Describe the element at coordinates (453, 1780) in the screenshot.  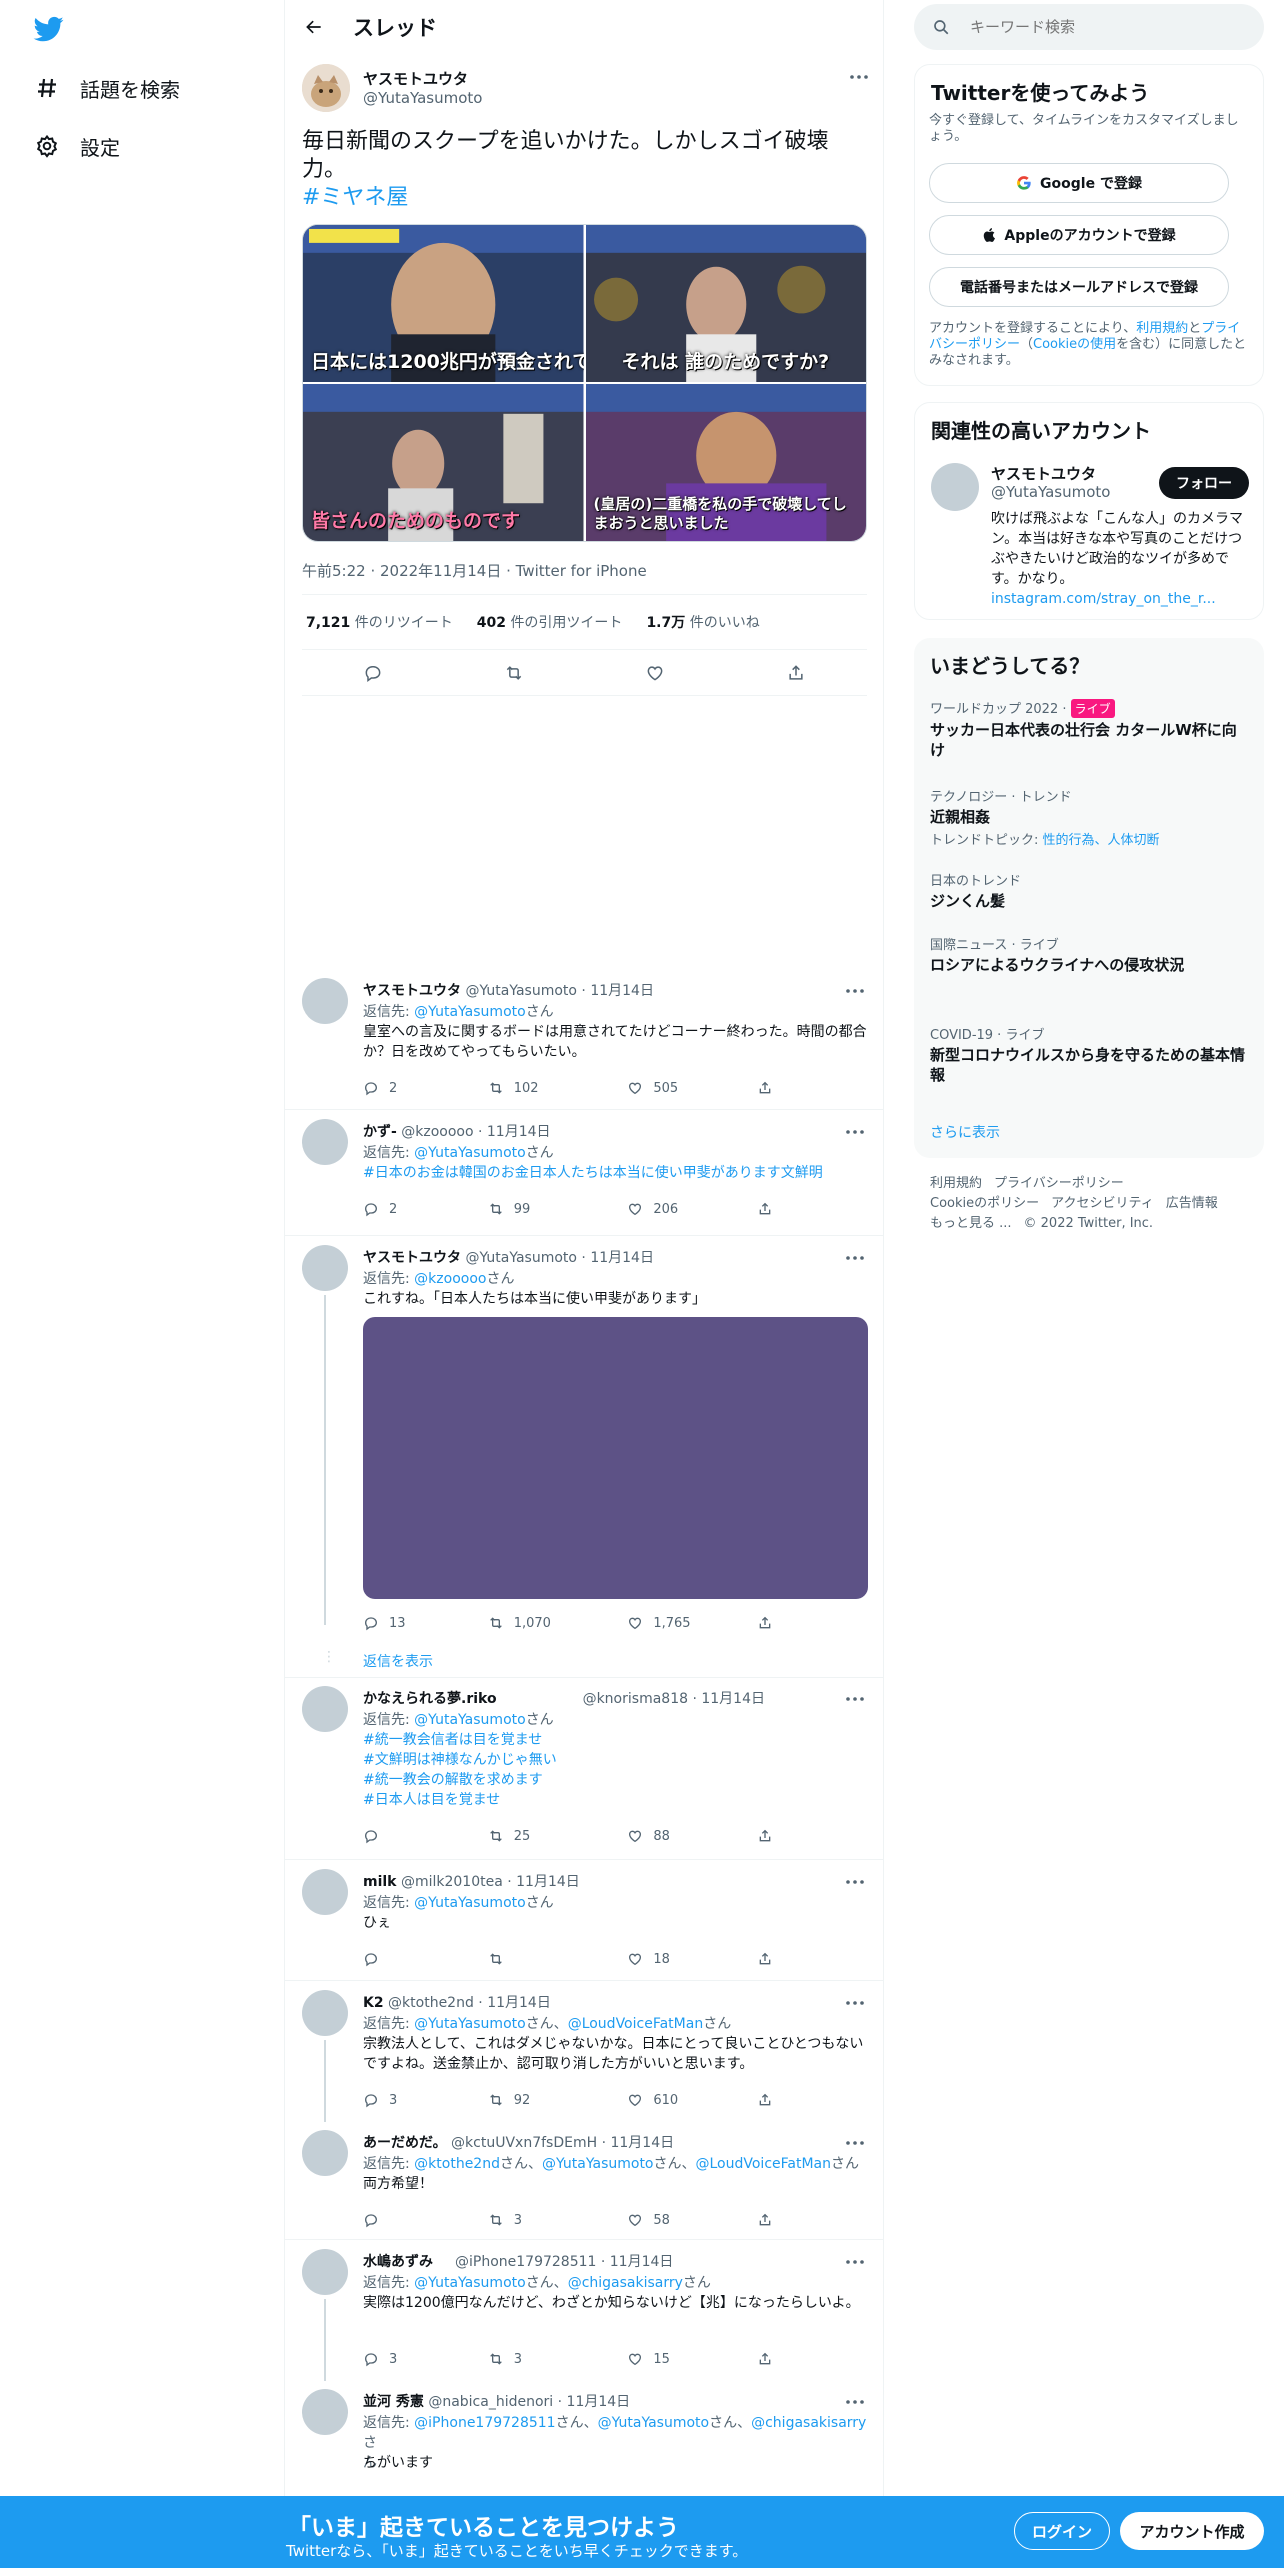
I see `hashtag-link: #統一教会の解散を求めます` at that location.